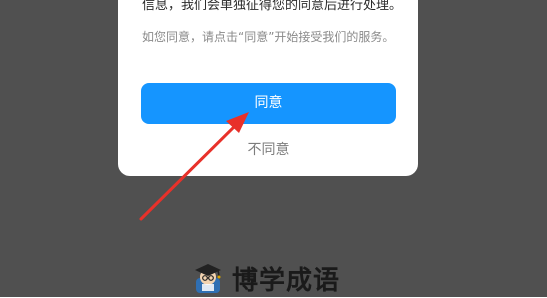 The image size is (547, 298). I want to click on disagree-button: 不同意, so click(268, 150).